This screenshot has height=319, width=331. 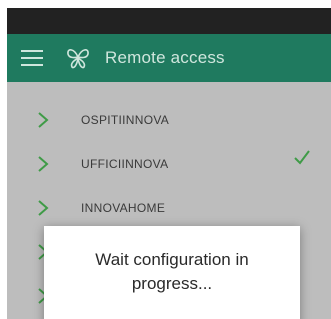 I want to click on app-title: Remote access, so click(x=165, y=57).